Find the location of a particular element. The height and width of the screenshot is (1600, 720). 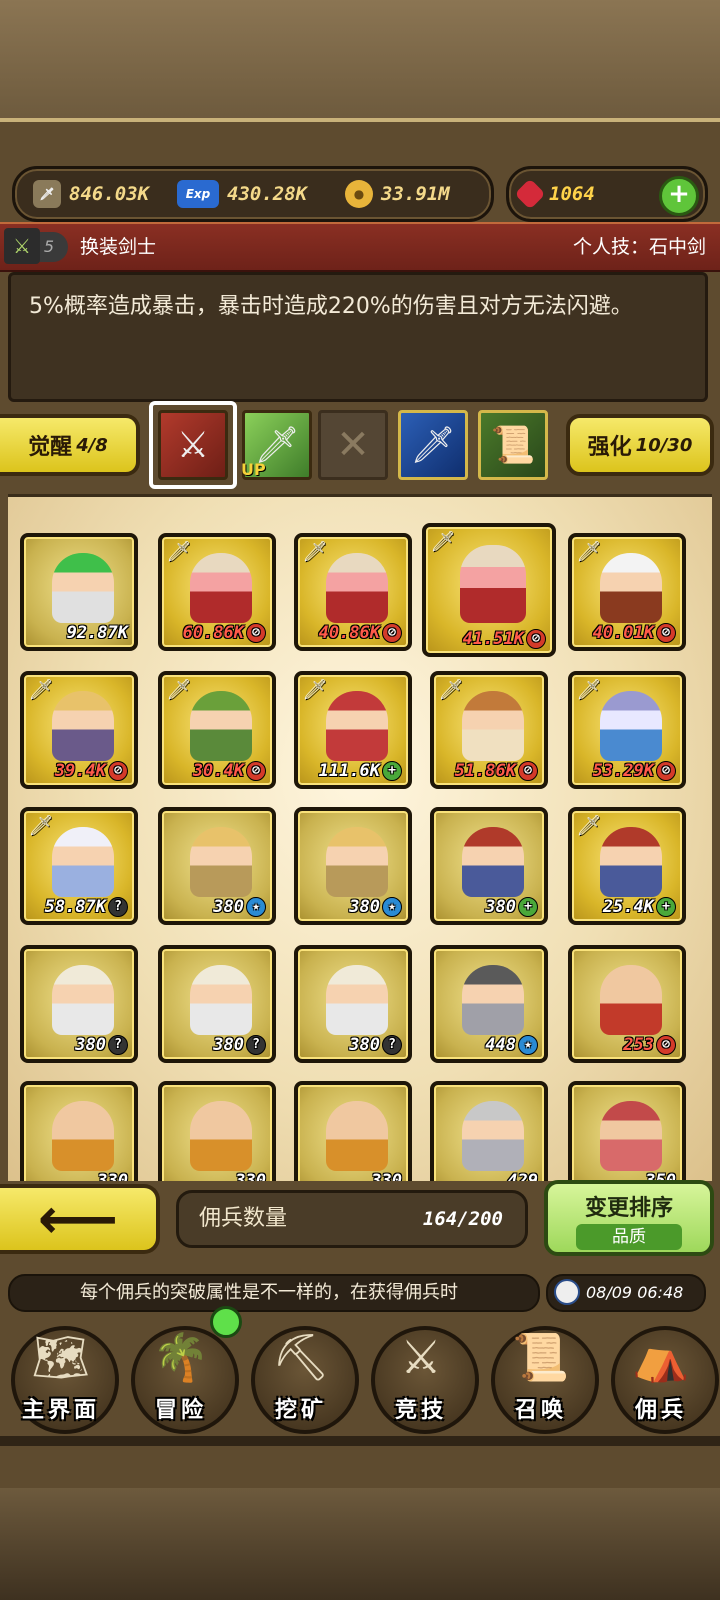

tab-locked: ✕ is located at coordinates (353, 445).